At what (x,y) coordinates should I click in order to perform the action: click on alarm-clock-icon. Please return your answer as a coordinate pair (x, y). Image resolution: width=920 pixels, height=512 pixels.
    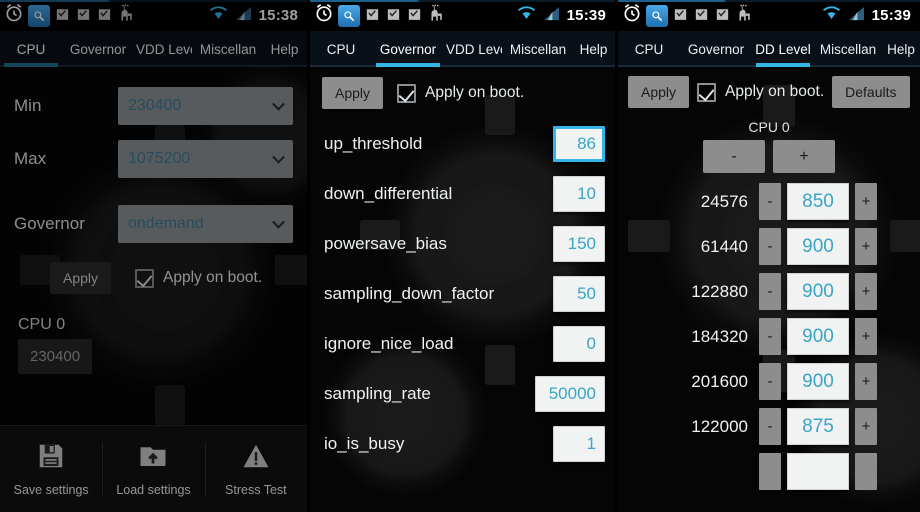
    Looking at the image, I should click on (14, 15).